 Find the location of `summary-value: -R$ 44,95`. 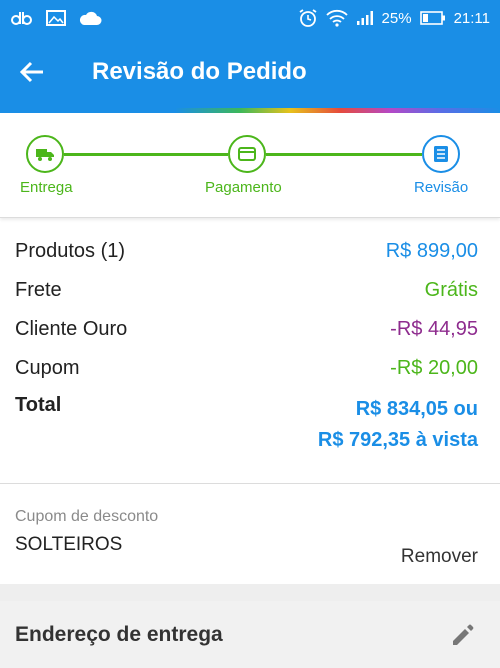

summary-value: -R$ 44,95 is located at coordinates (434, 329).